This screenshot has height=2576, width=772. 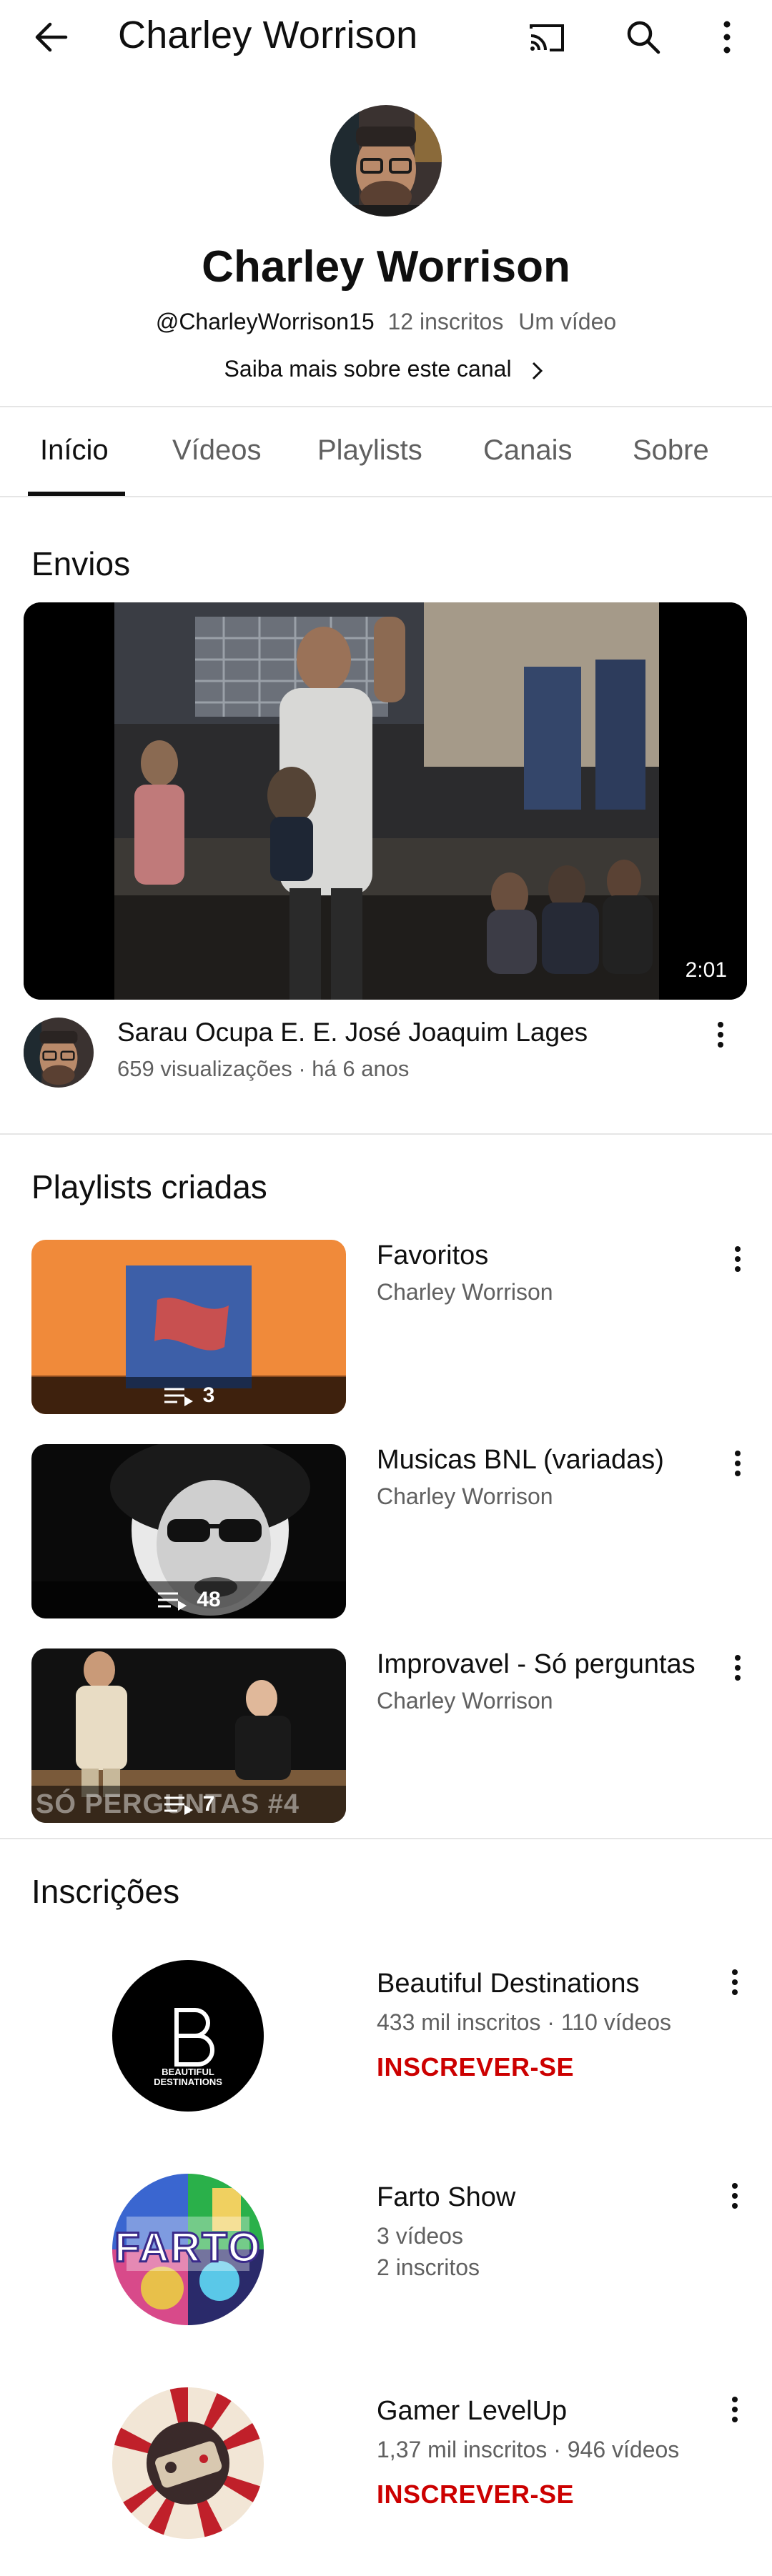 What do you see at coordinates (217, 450) in the screenshot?
I see `tab-videos: Vídeos` at bounding box center [217, 450].